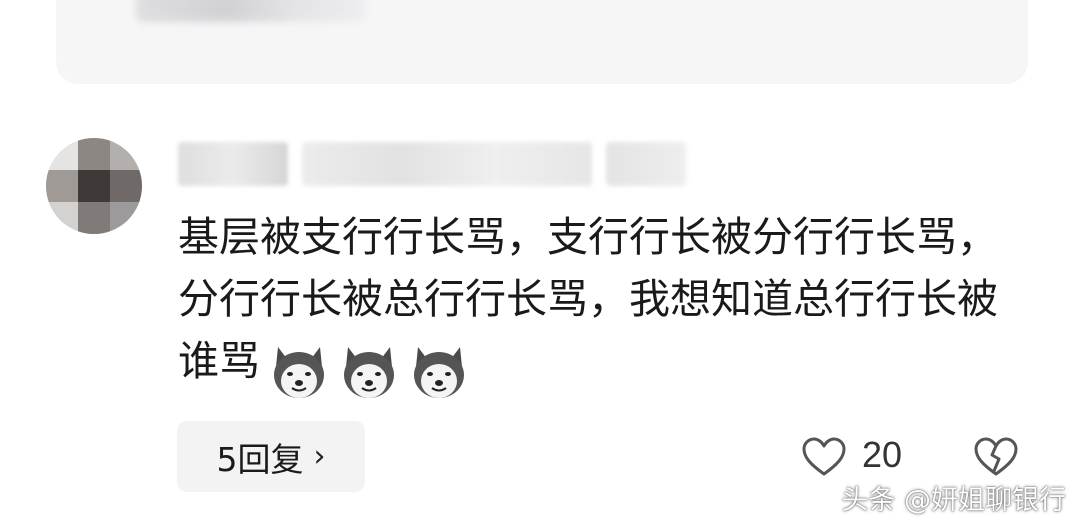  Describe the element at coordinates (447, 164) in the screenshot. I see `user-meta-blurred` at that location.